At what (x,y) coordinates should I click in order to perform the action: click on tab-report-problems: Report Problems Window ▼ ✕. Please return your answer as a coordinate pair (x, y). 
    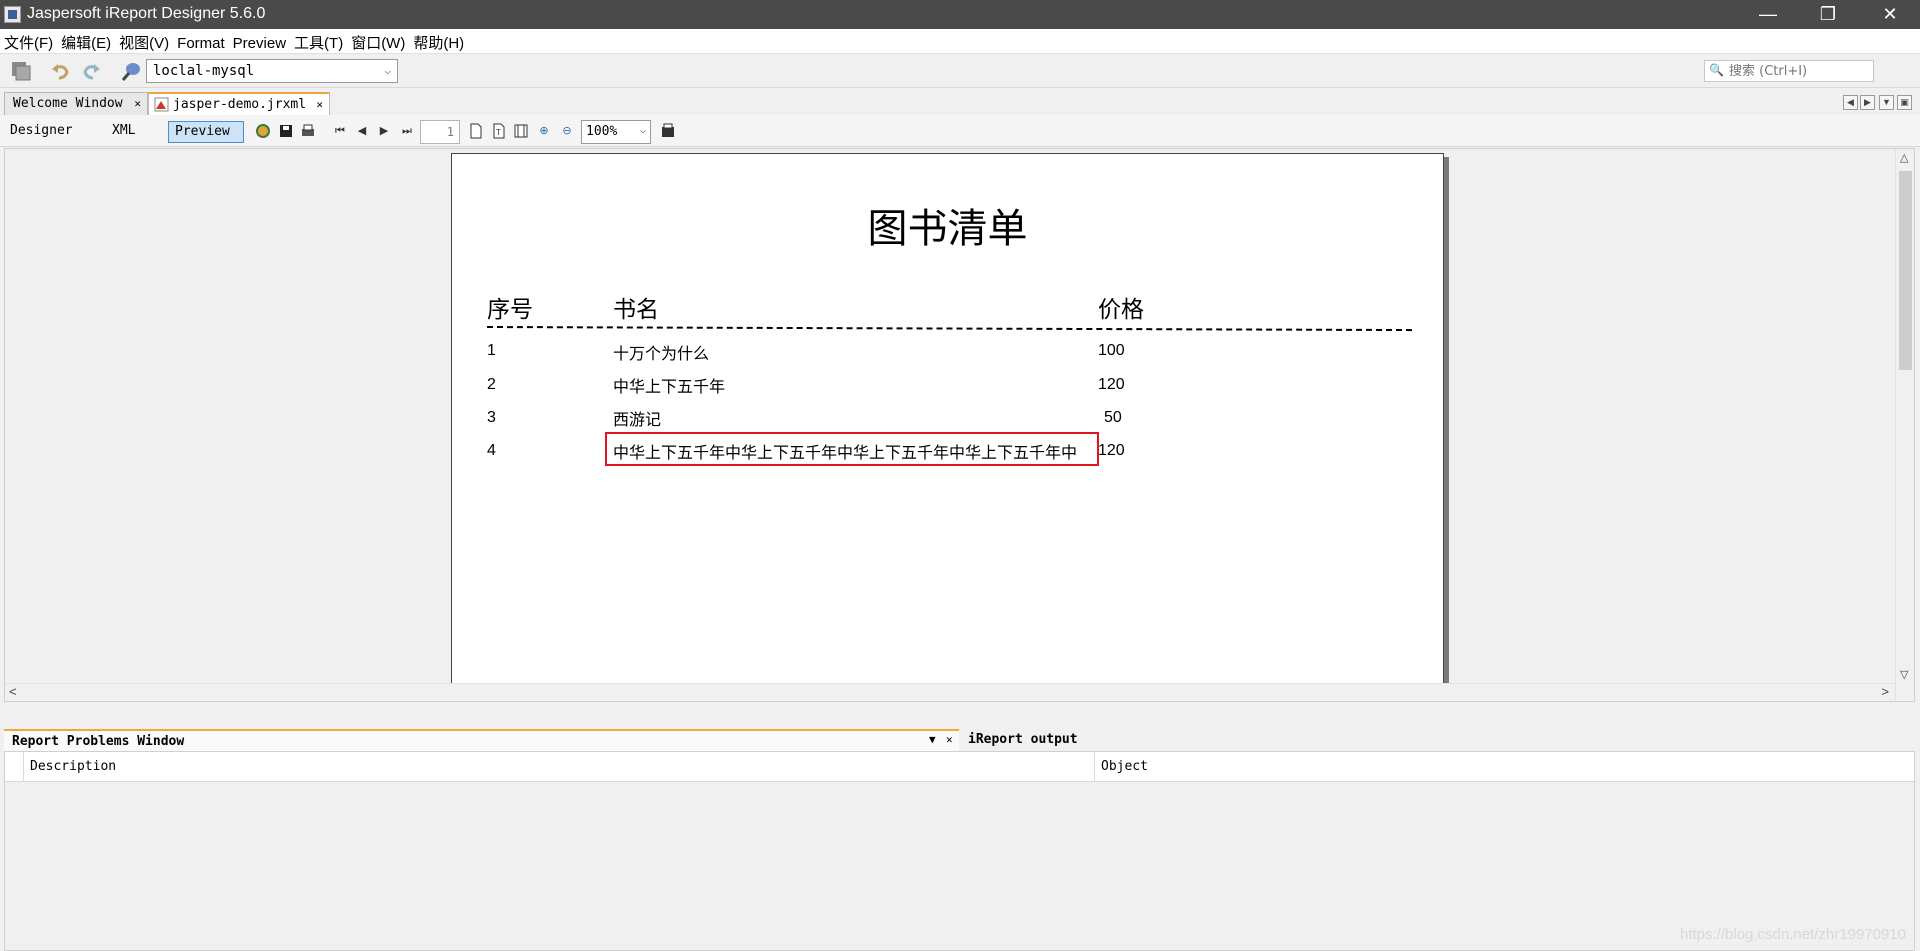
    Looking at the image, I should click on (481, 740).